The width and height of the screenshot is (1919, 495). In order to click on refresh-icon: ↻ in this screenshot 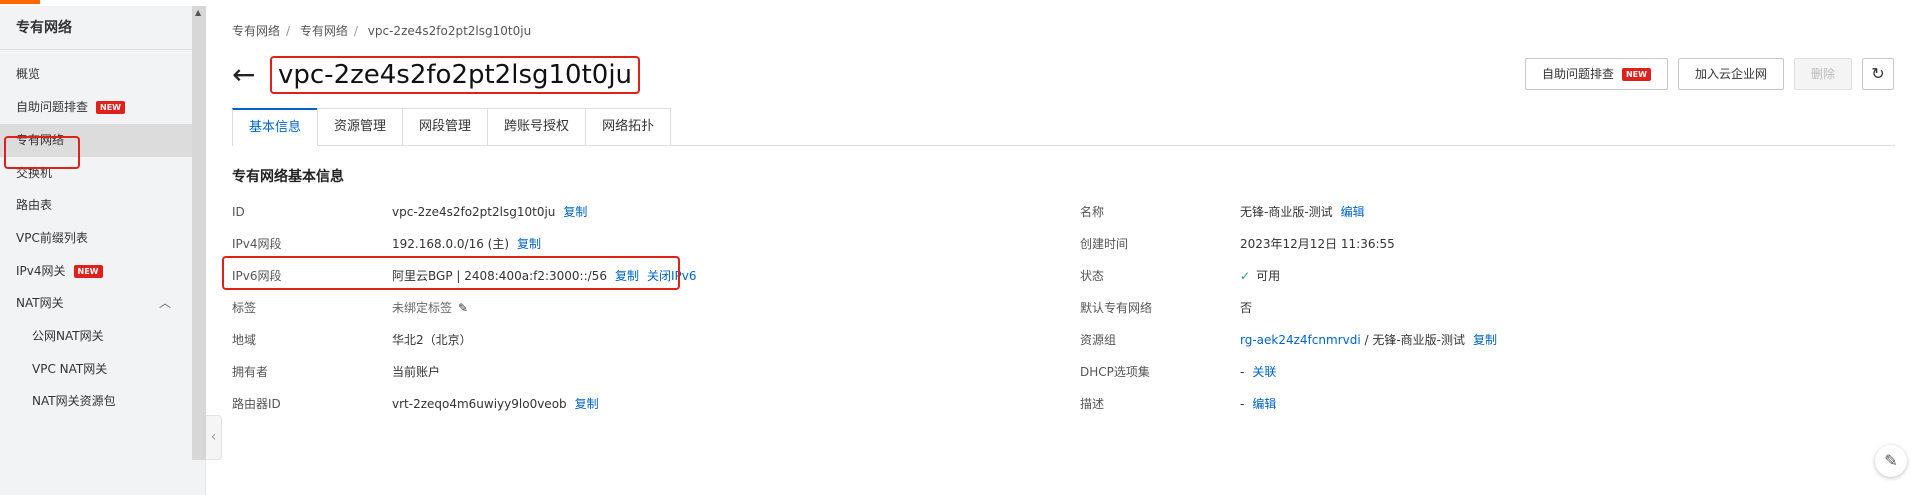, I will do `click(1878, 74)`.